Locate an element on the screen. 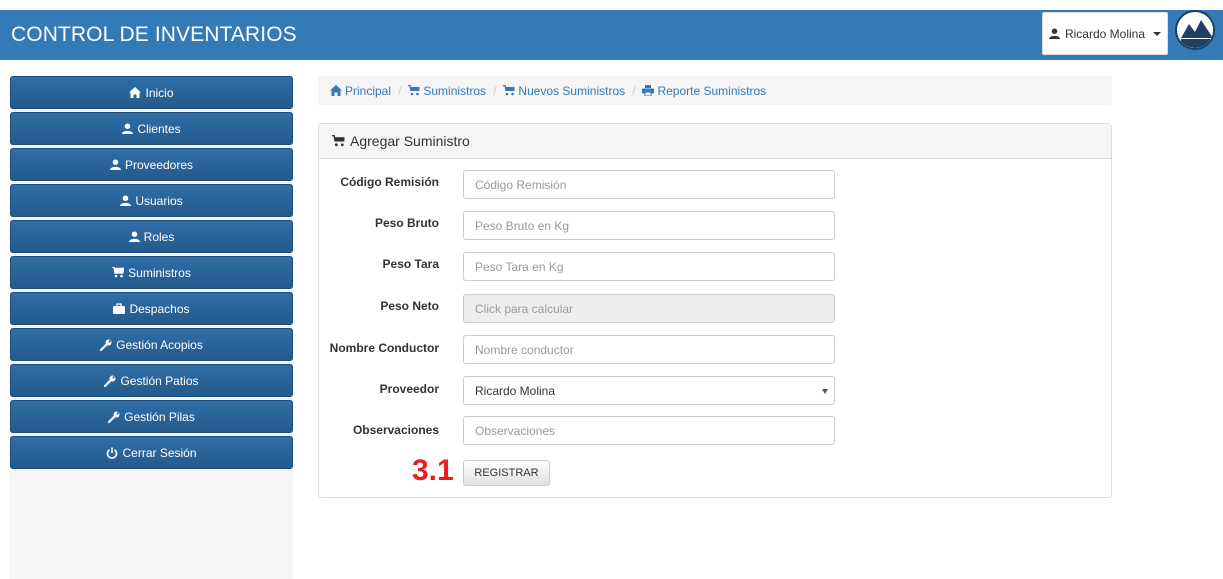  sidebar-item-despachos: Despachos is located at coordinates (151, 308).